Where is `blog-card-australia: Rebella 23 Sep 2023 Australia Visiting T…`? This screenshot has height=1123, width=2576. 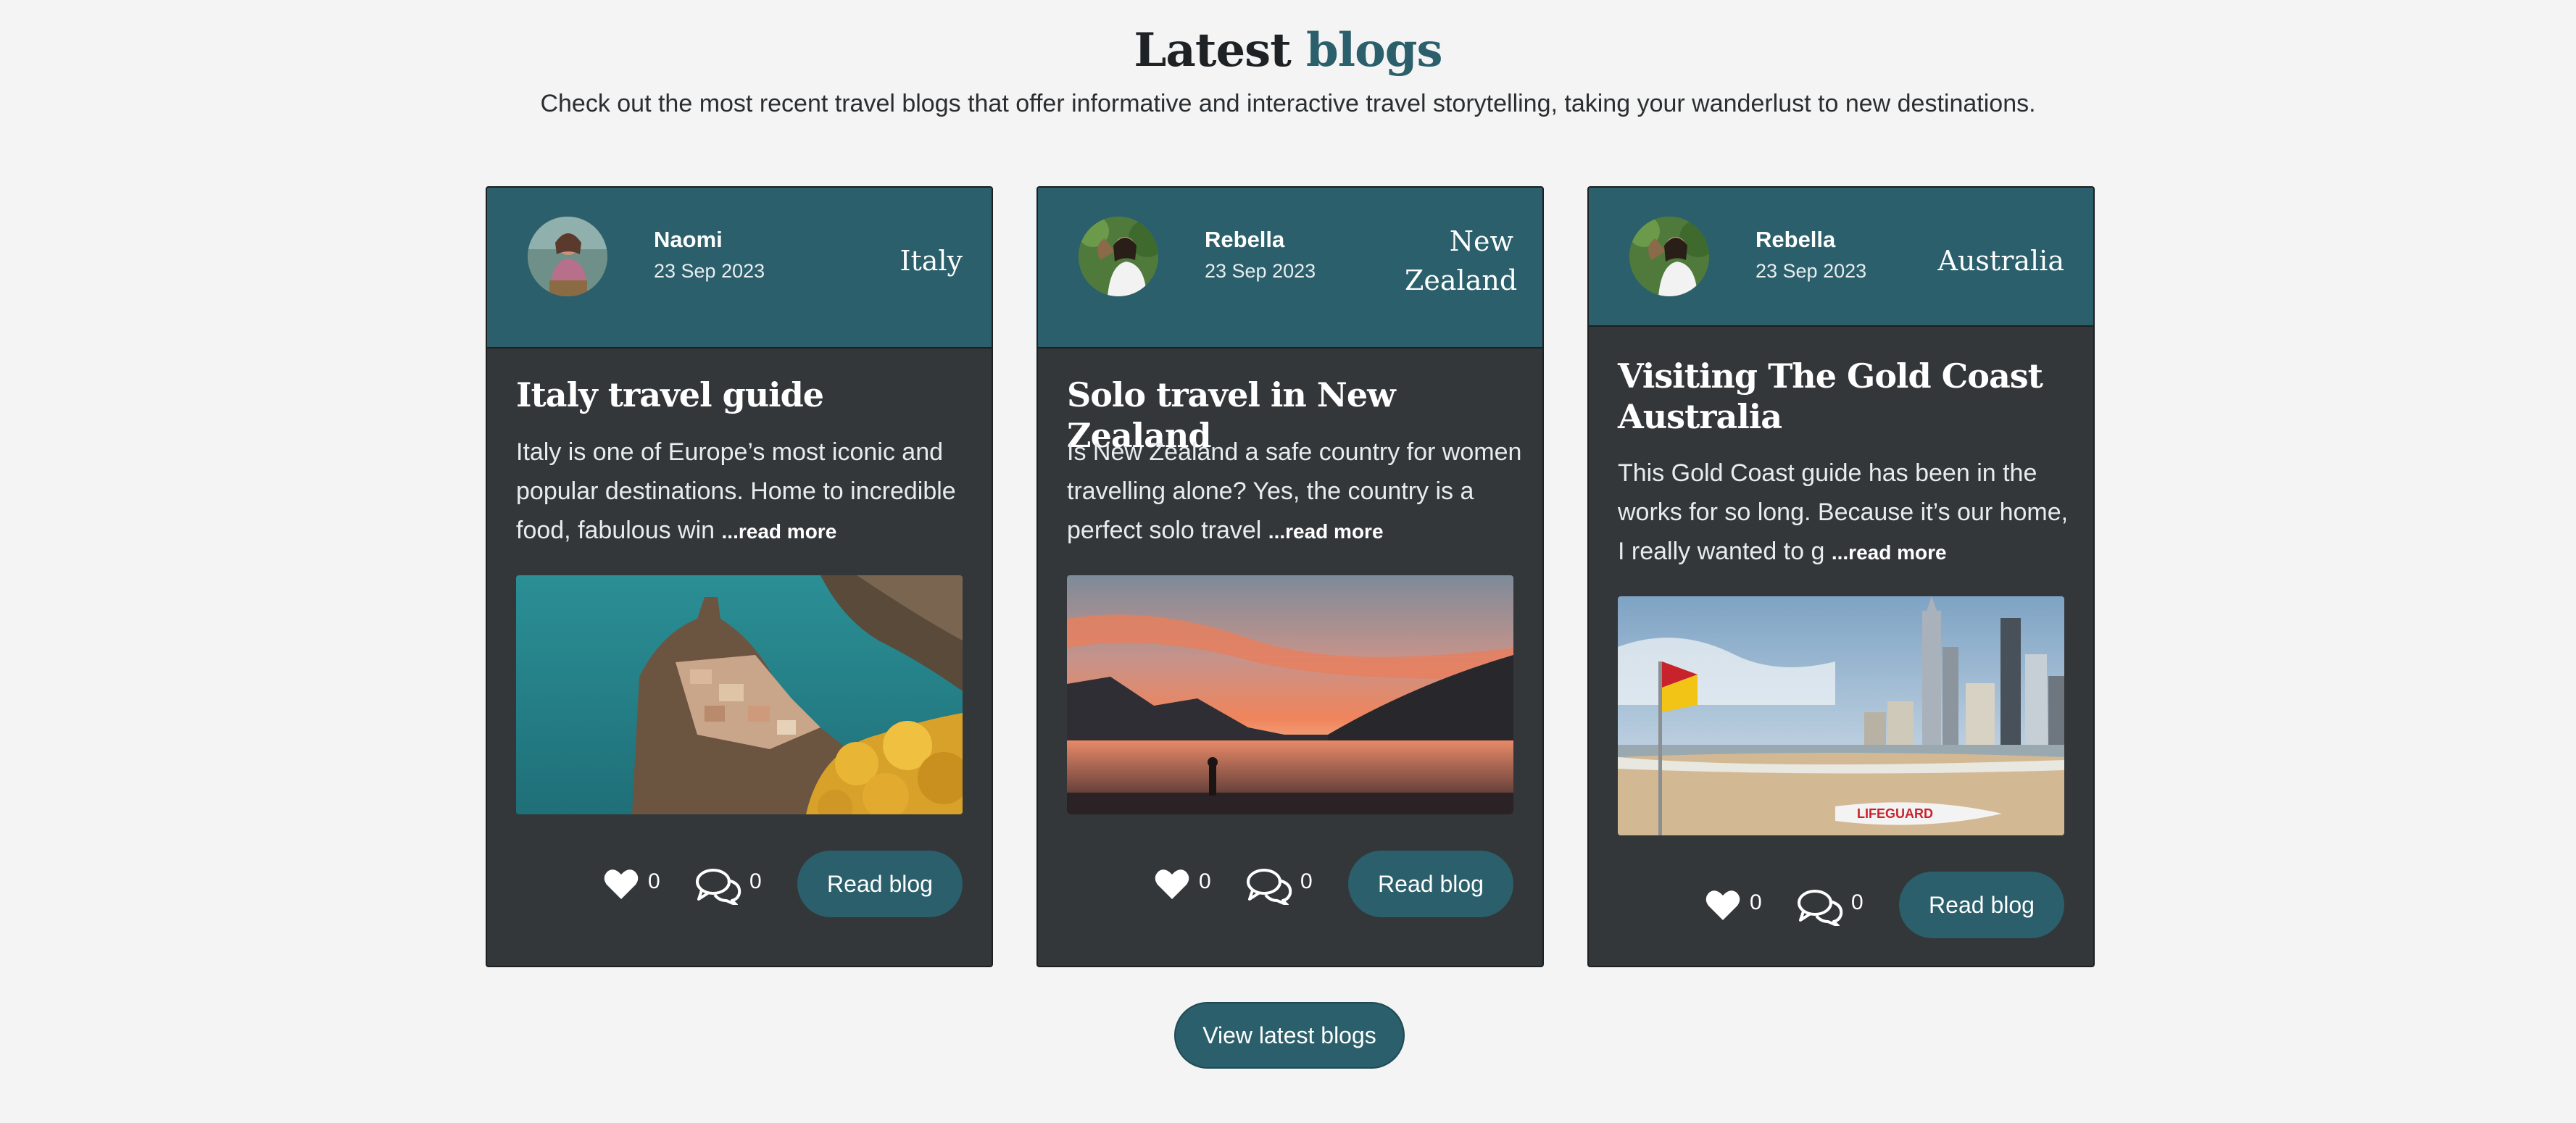 blog-card-australia: Rebella 23 Sep 2023 Australia Visiting T… is located at coordinates (1841, 576).